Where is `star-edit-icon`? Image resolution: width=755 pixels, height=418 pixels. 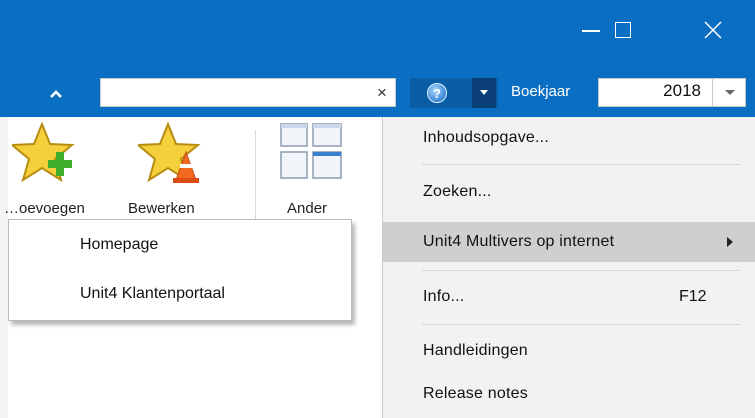 star-edit-icon is located at coordinates (169, 156).